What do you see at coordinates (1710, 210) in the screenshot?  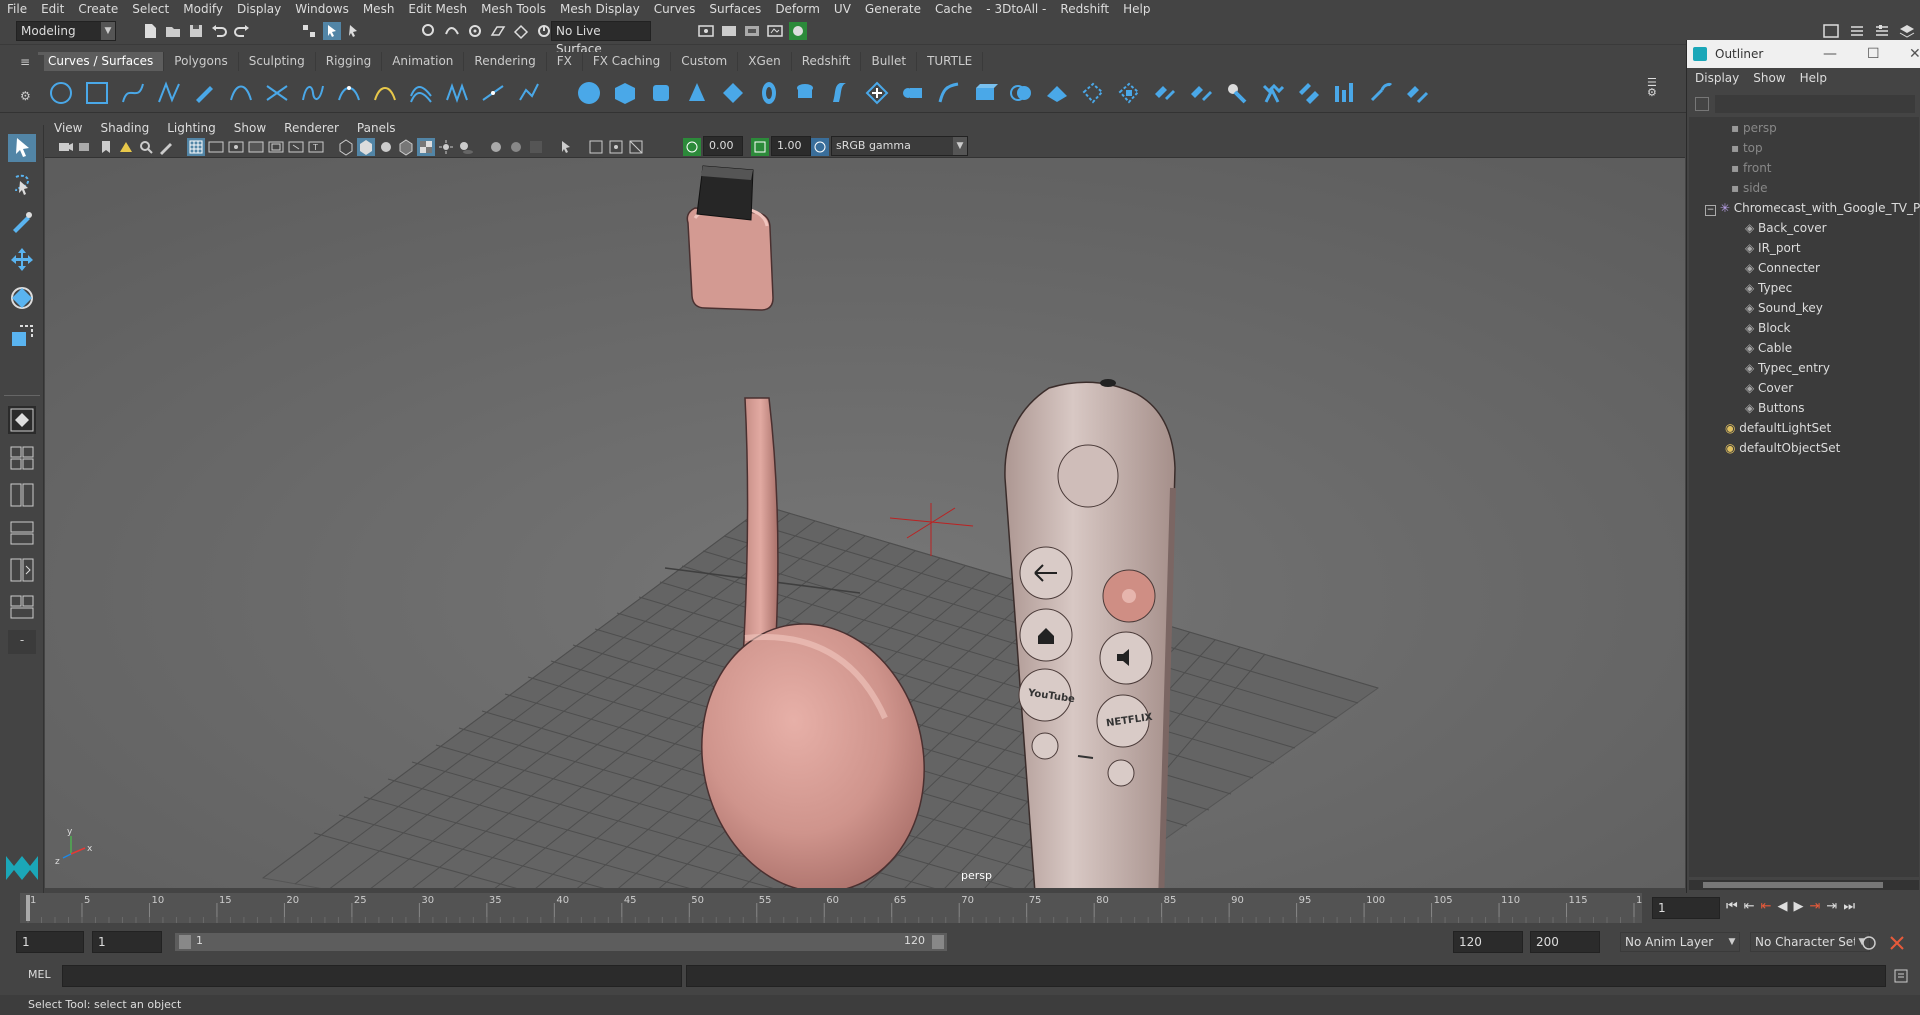 I see `collapse-icon: −` at bounding box center [1710, 210].